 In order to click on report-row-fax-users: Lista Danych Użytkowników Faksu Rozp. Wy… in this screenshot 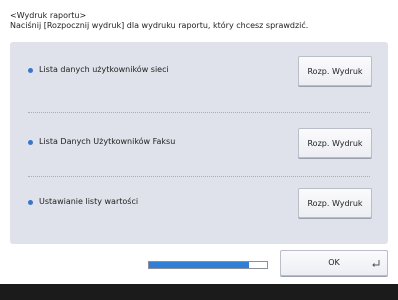, I will do `click(199, 144)`.